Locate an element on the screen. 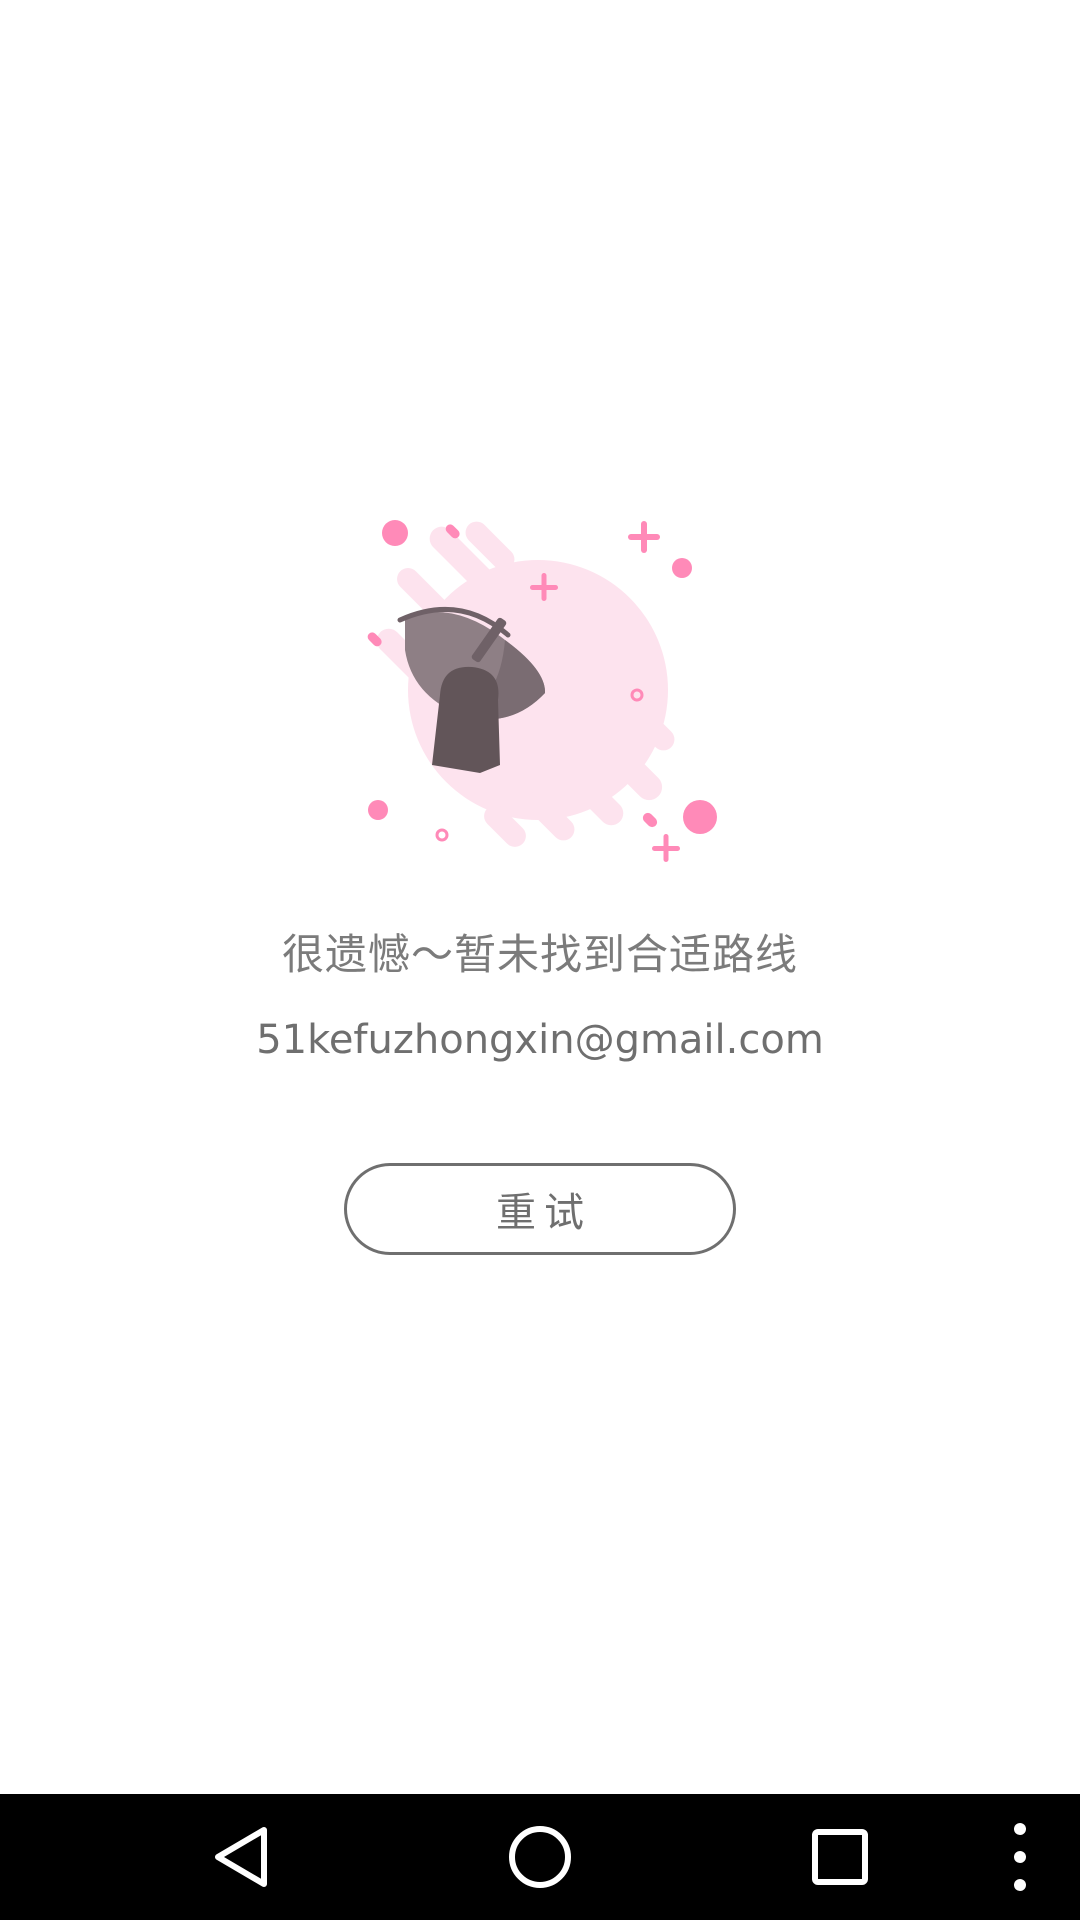 The width and height of the screenshot is (1080, 1920). support-email: 51kefuzhongxin@gmail.com is located at coordinates (540, 1040).